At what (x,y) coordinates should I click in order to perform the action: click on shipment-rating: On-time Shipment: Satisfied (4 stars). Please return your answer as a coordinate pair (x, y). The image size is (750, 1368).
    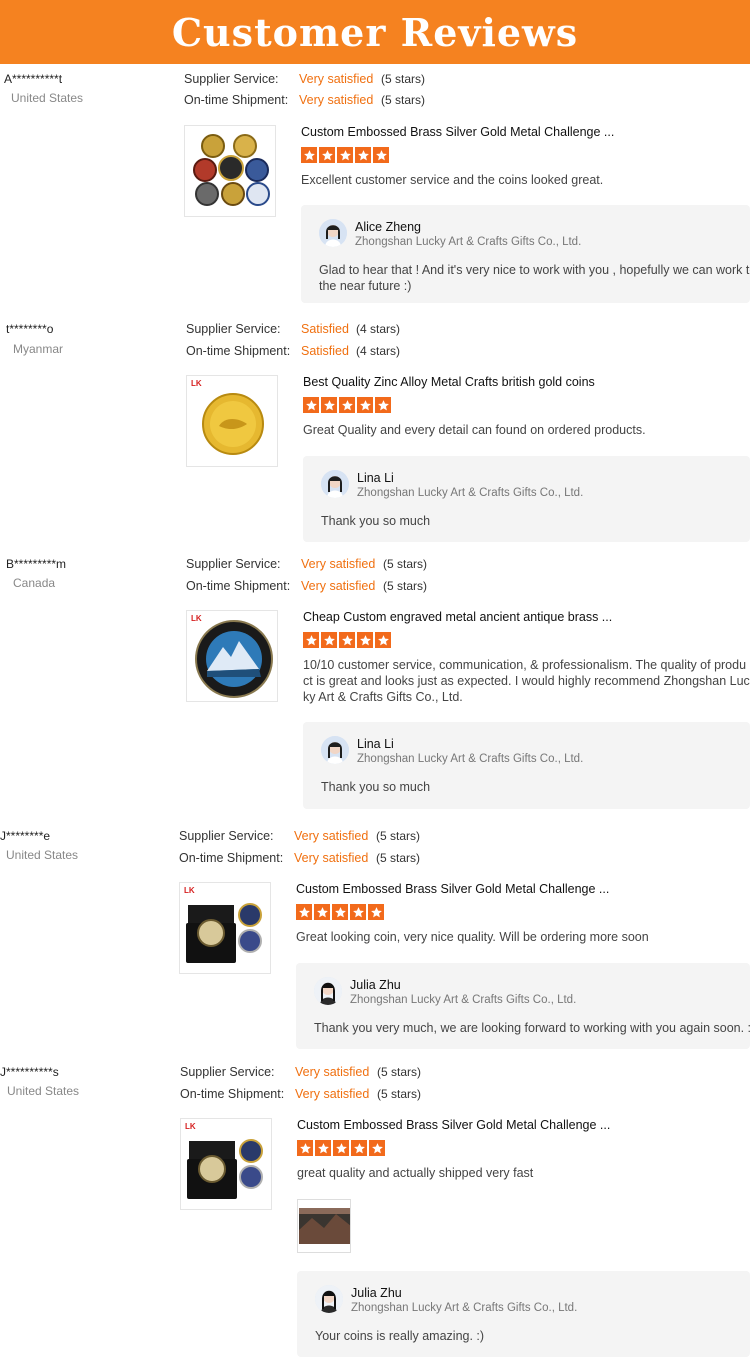
    Looking at the image, I should click on (316, 353).